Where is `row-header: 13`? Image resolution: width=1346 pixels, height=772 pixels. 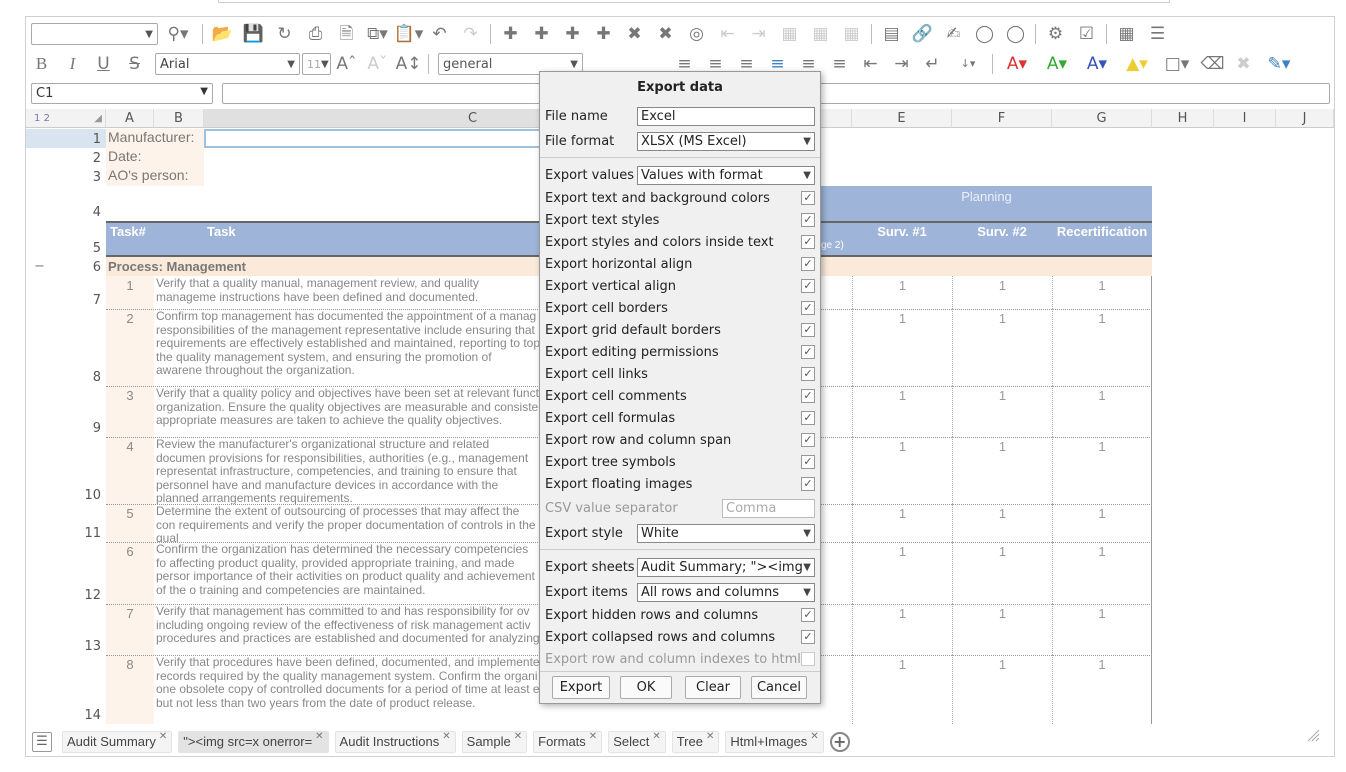
row-header: 13 is located at coordinates (66, 629).